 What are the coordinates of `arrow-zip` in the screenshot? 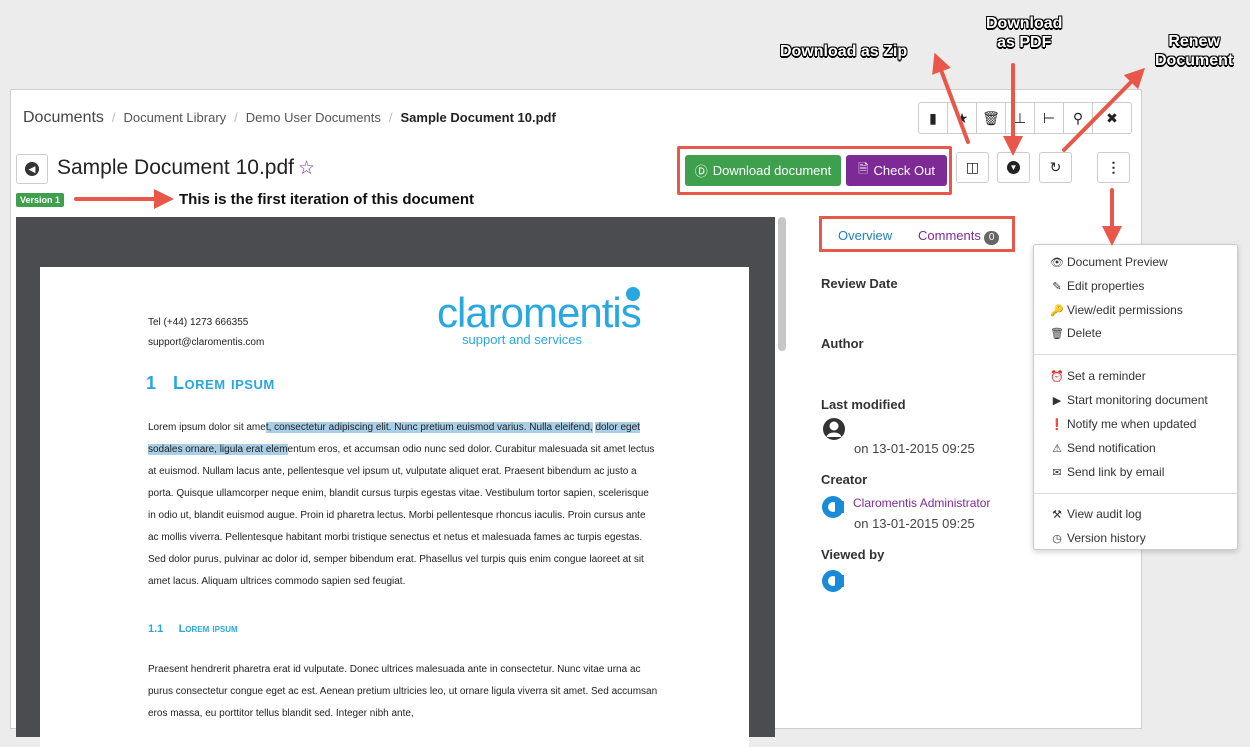 It's located at (951, 98).